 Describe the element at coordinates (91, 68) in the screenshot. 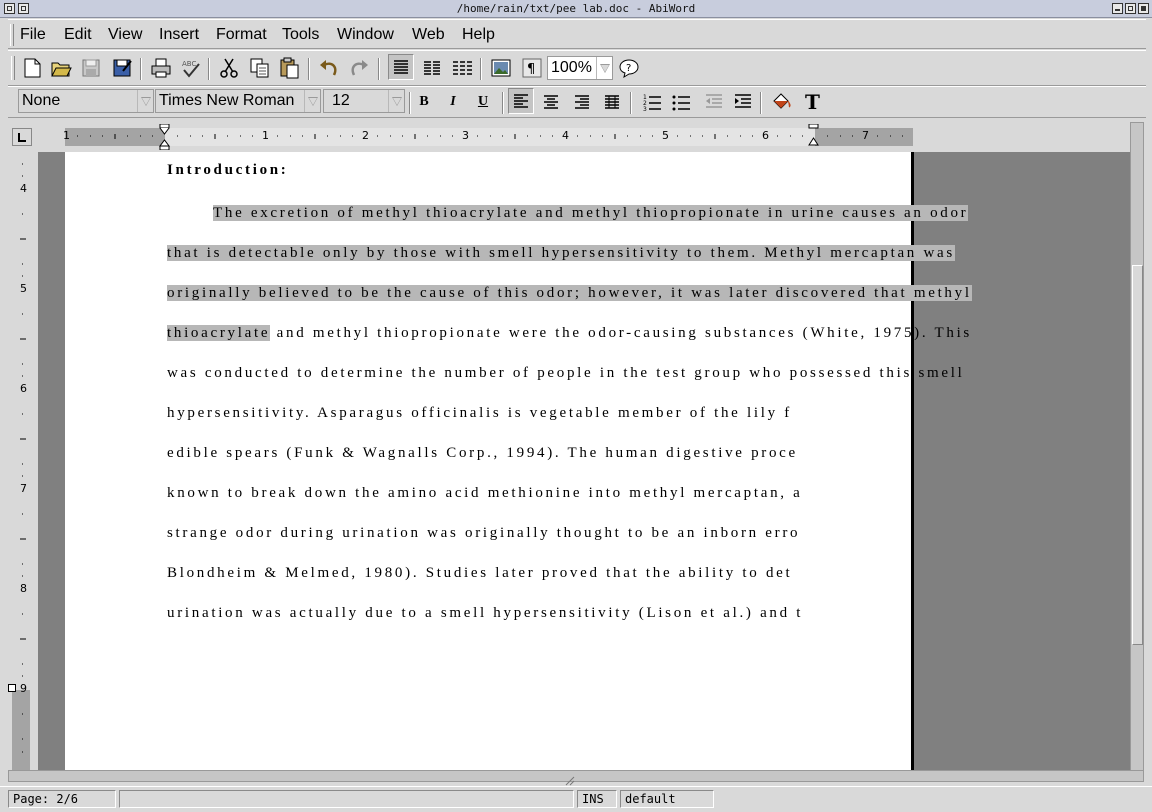

I see `save-icon` at that location.